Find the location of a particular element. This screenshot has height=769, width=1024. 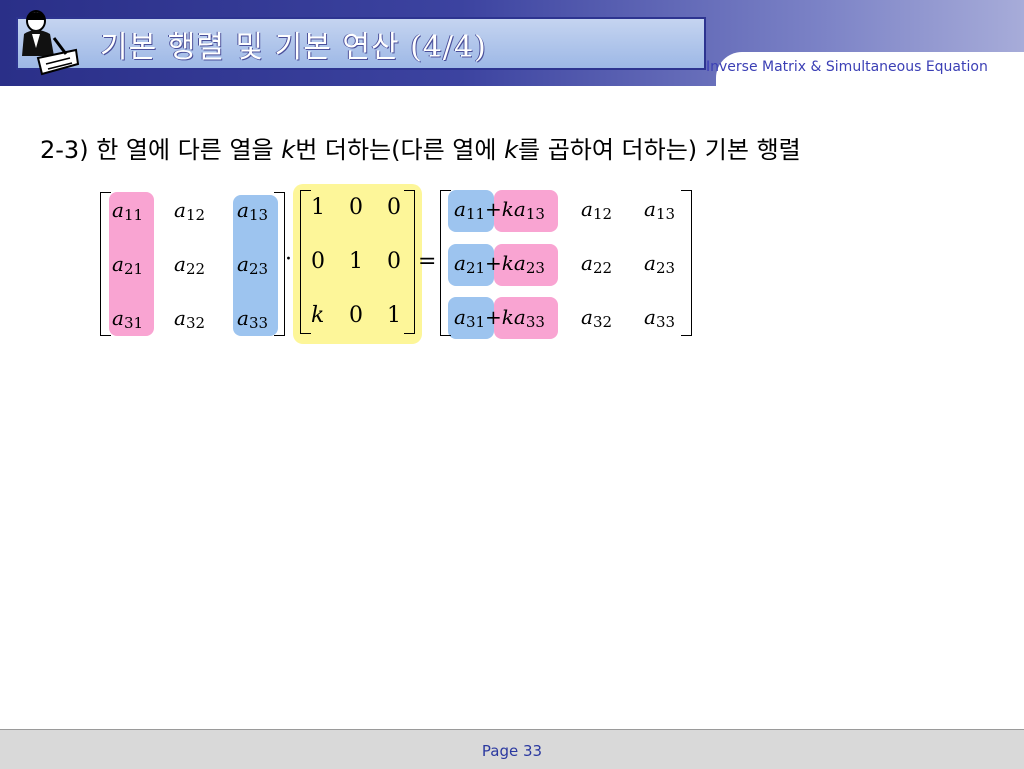

matrix-a-left-bracket is located at coordinates (105, 264).